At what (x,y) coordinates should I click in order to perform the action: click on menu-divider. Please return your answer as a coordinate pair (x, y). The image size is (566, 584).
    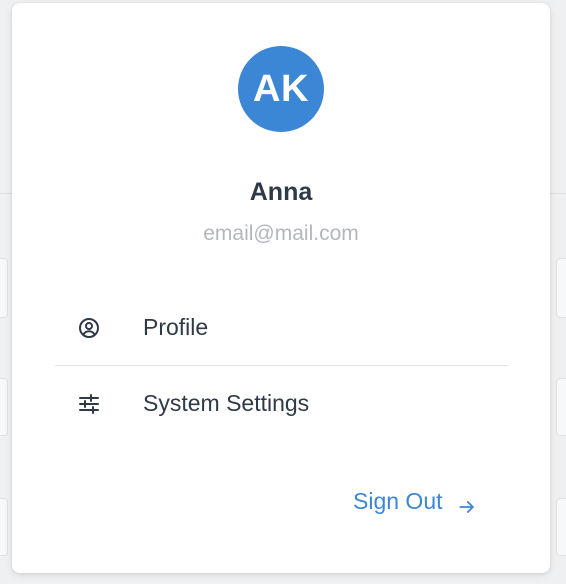
    Looking at the image, I should click on (281, 365).